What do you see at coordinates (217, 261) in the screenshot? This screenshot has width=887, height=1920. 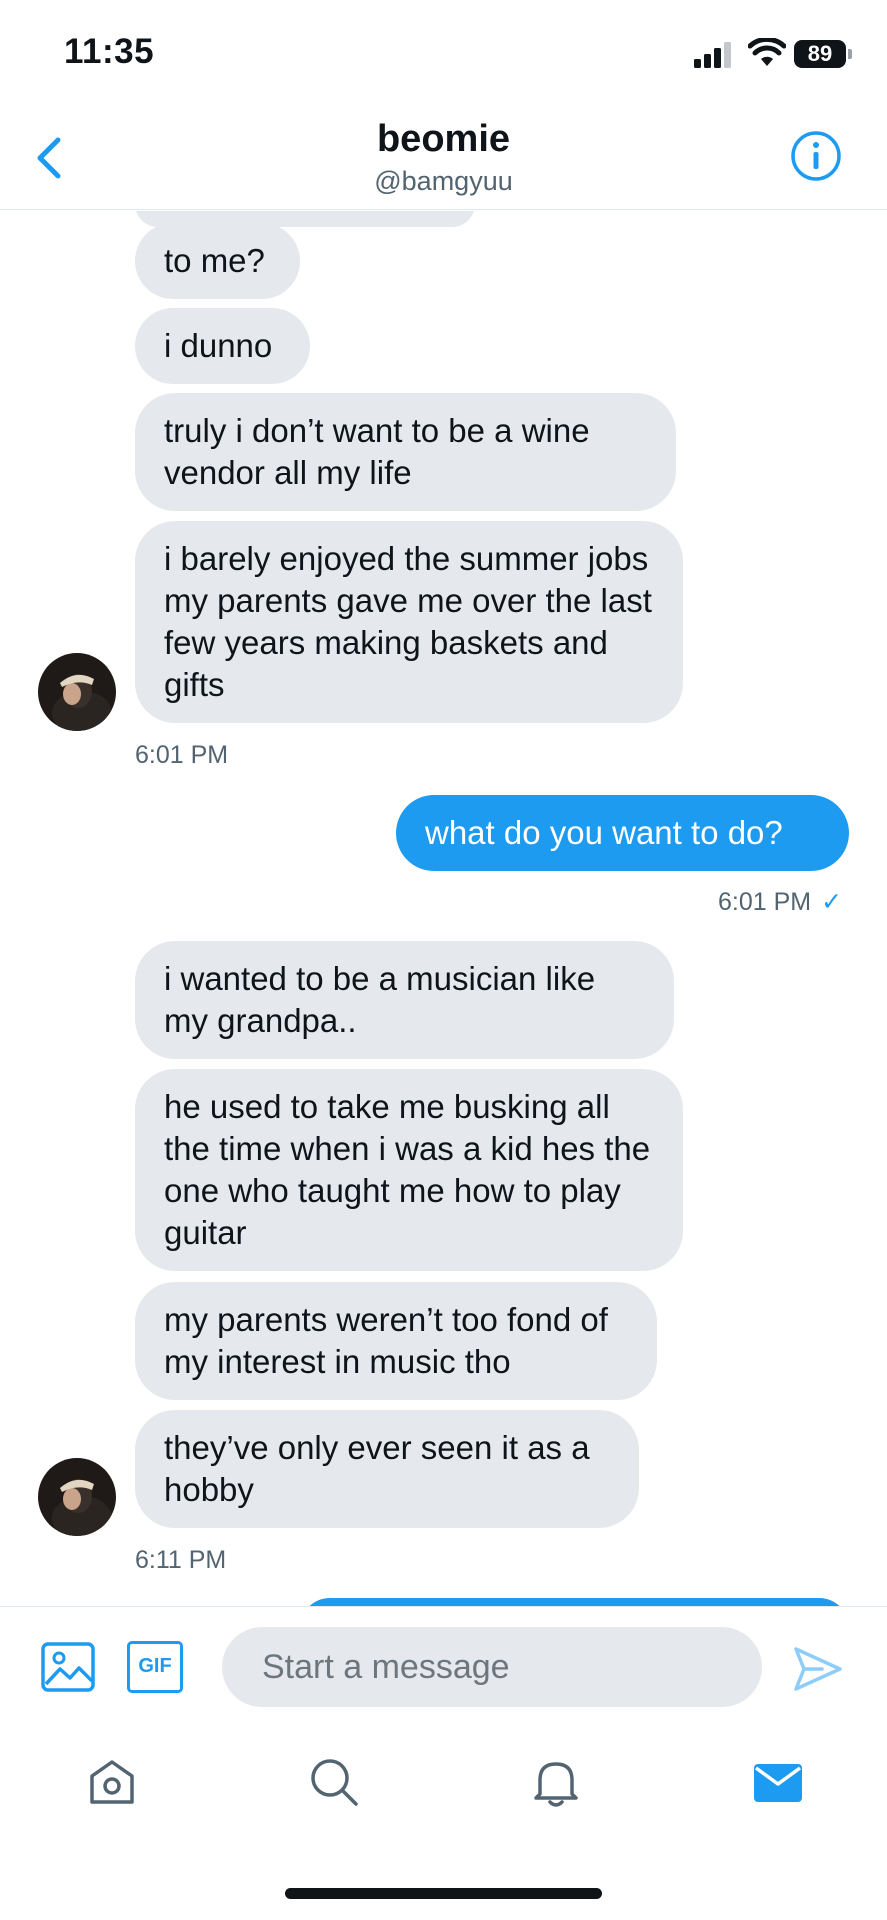 I see `message-bubble-received: to me?` at bounding box center [217, 261].